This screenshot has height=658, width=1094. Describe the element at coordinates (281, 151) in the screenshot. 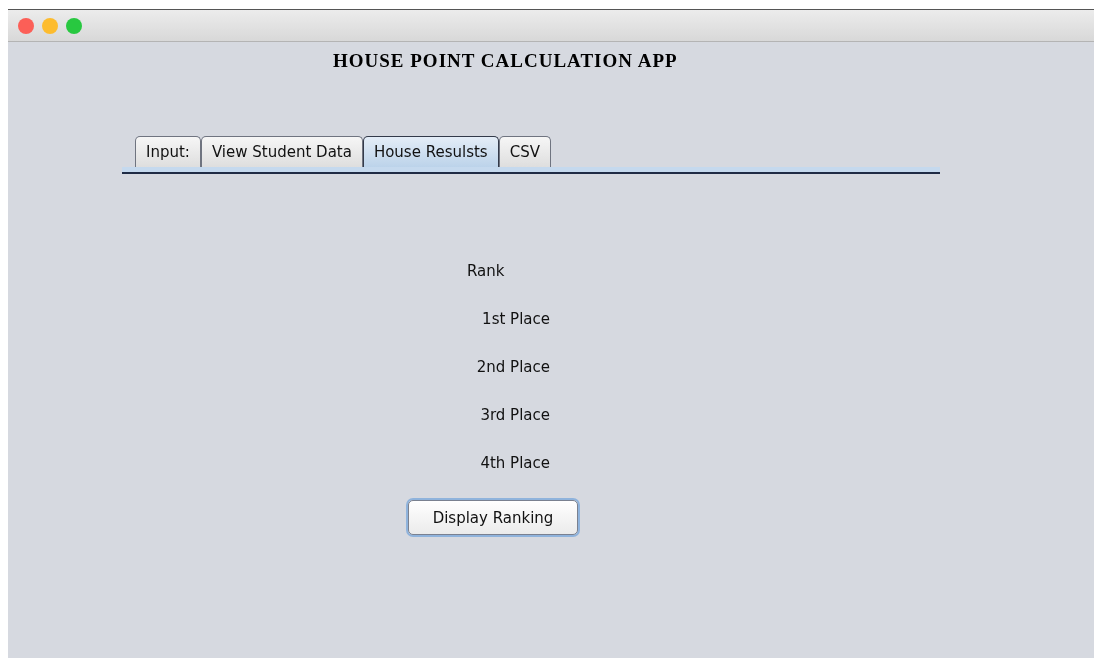

I see `tab: View Student Data` at that location.